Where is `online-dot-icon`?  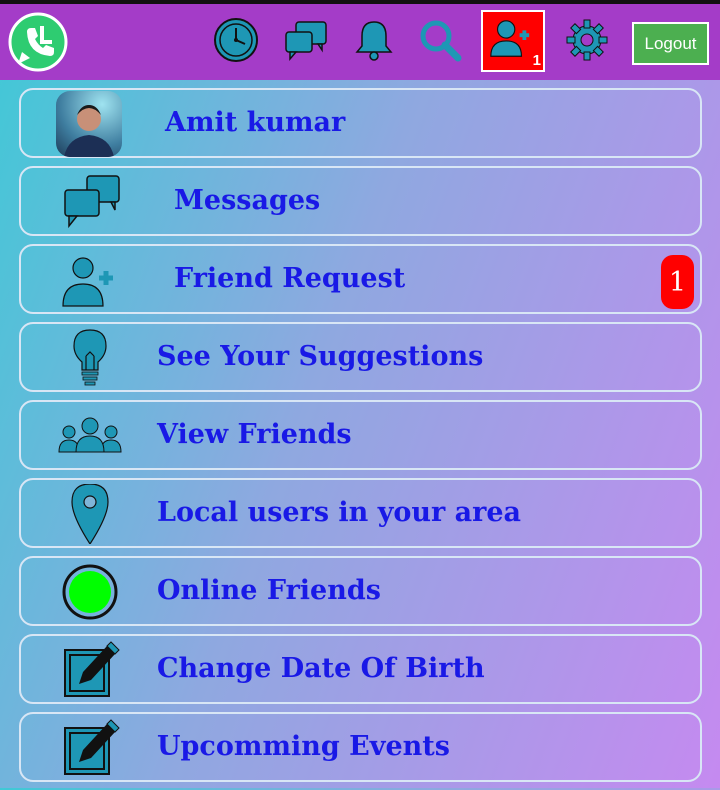
online-dot-icon is located at coordinates (90, 592).